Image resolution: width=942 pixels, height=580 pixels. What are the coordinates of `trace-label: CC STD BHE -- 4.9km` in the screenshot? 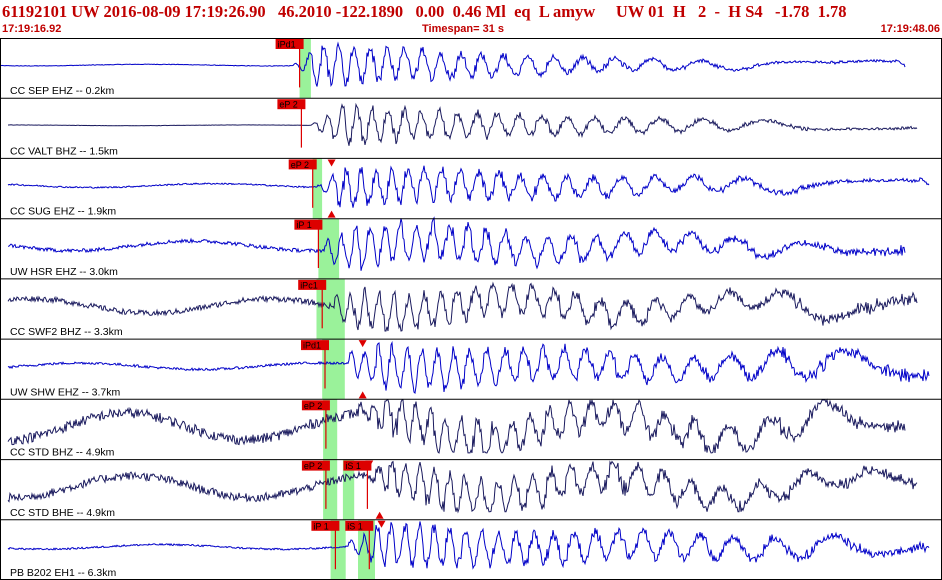 It's located at (62, 513).